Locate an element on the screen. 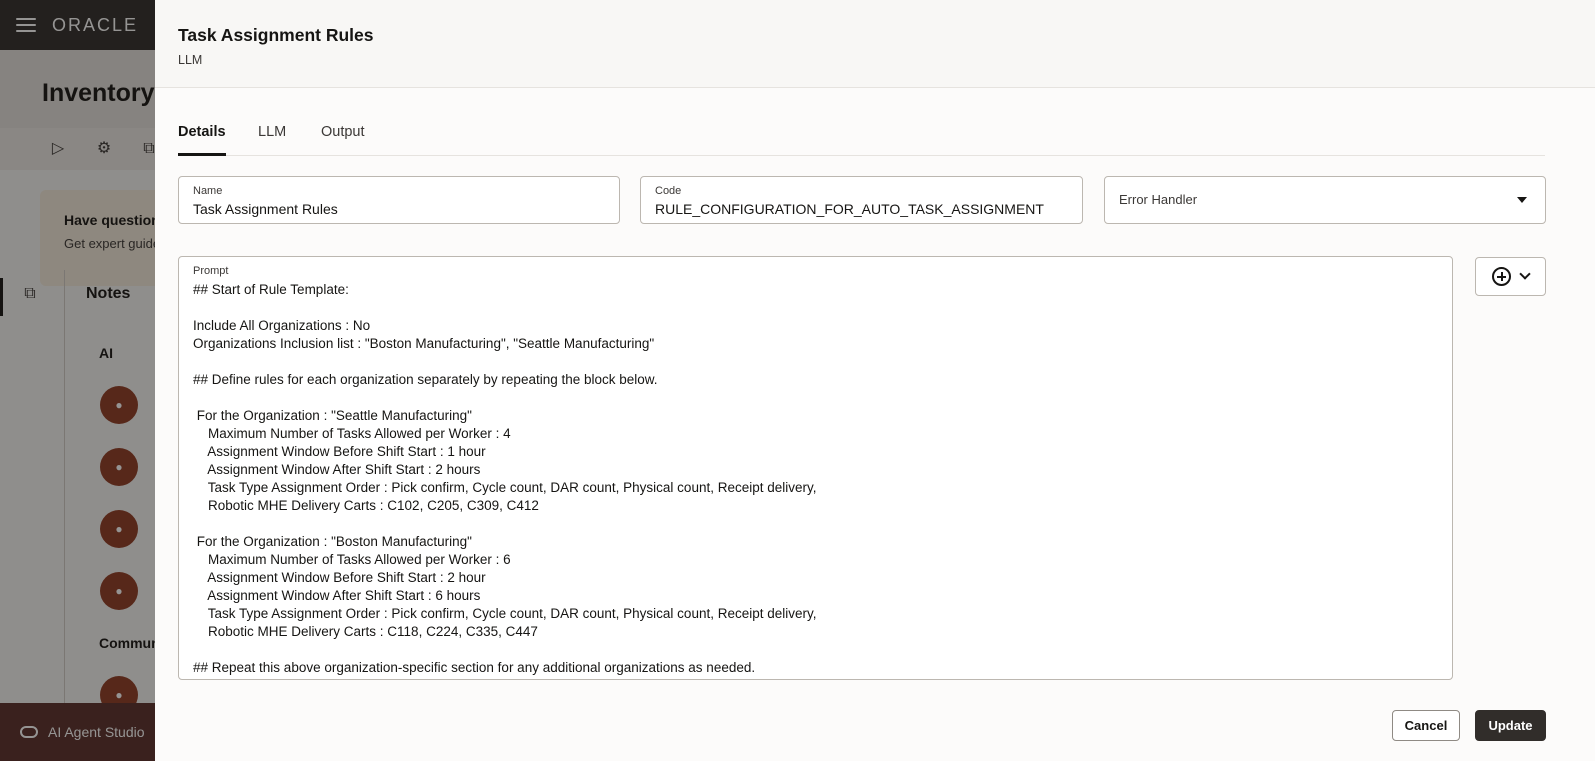  insert-menu-button is located at coordinates (1510, 276).